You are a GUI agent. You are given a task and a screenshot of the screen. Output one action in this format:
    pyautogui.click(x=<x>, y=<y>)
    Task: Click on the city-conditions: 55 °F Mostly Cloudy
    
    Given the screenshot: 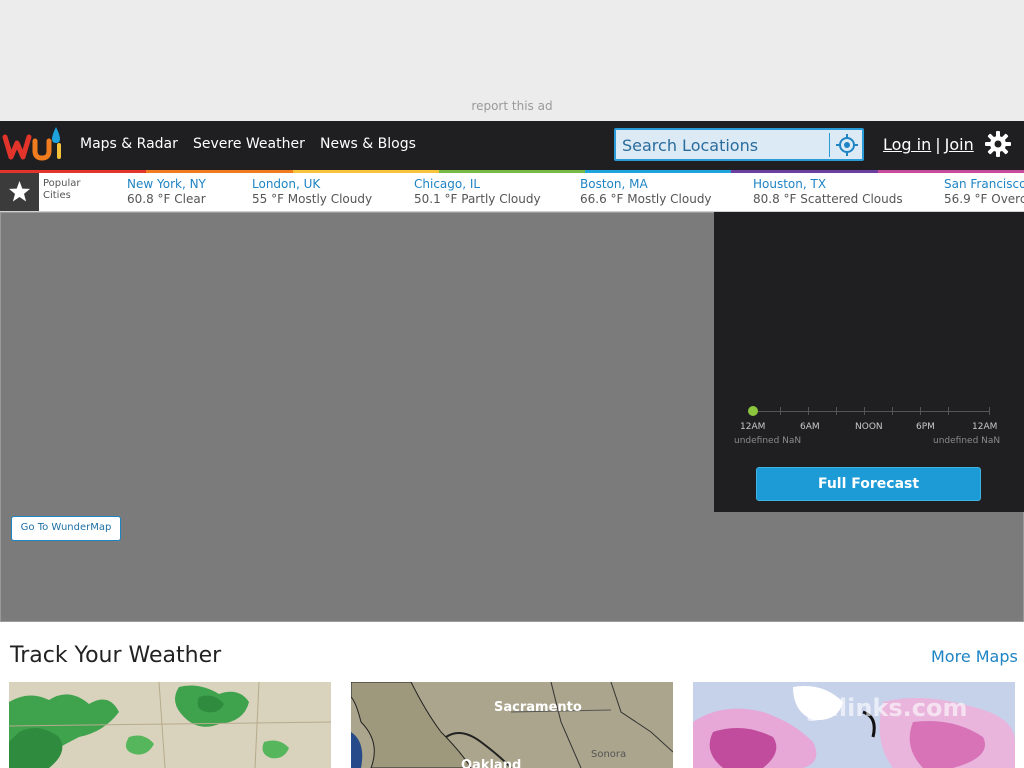 What is the action you would take?
    pyautogui.click(x=312, y=199)
    